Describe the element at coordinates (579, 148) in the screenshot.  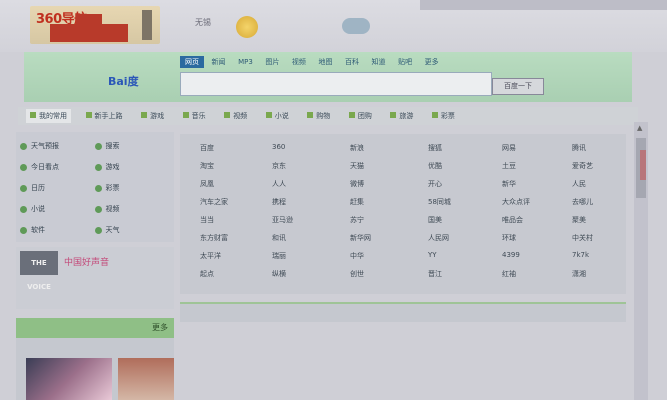
I see `site-link: 腾讯` at that location.